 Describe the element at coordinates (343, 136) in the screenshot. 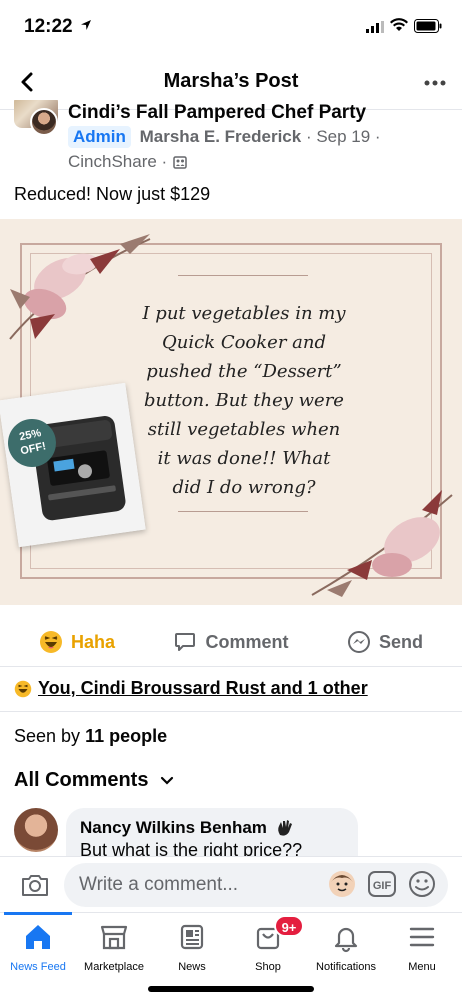

I see `post-date: · Sep 19 ·` at that location.